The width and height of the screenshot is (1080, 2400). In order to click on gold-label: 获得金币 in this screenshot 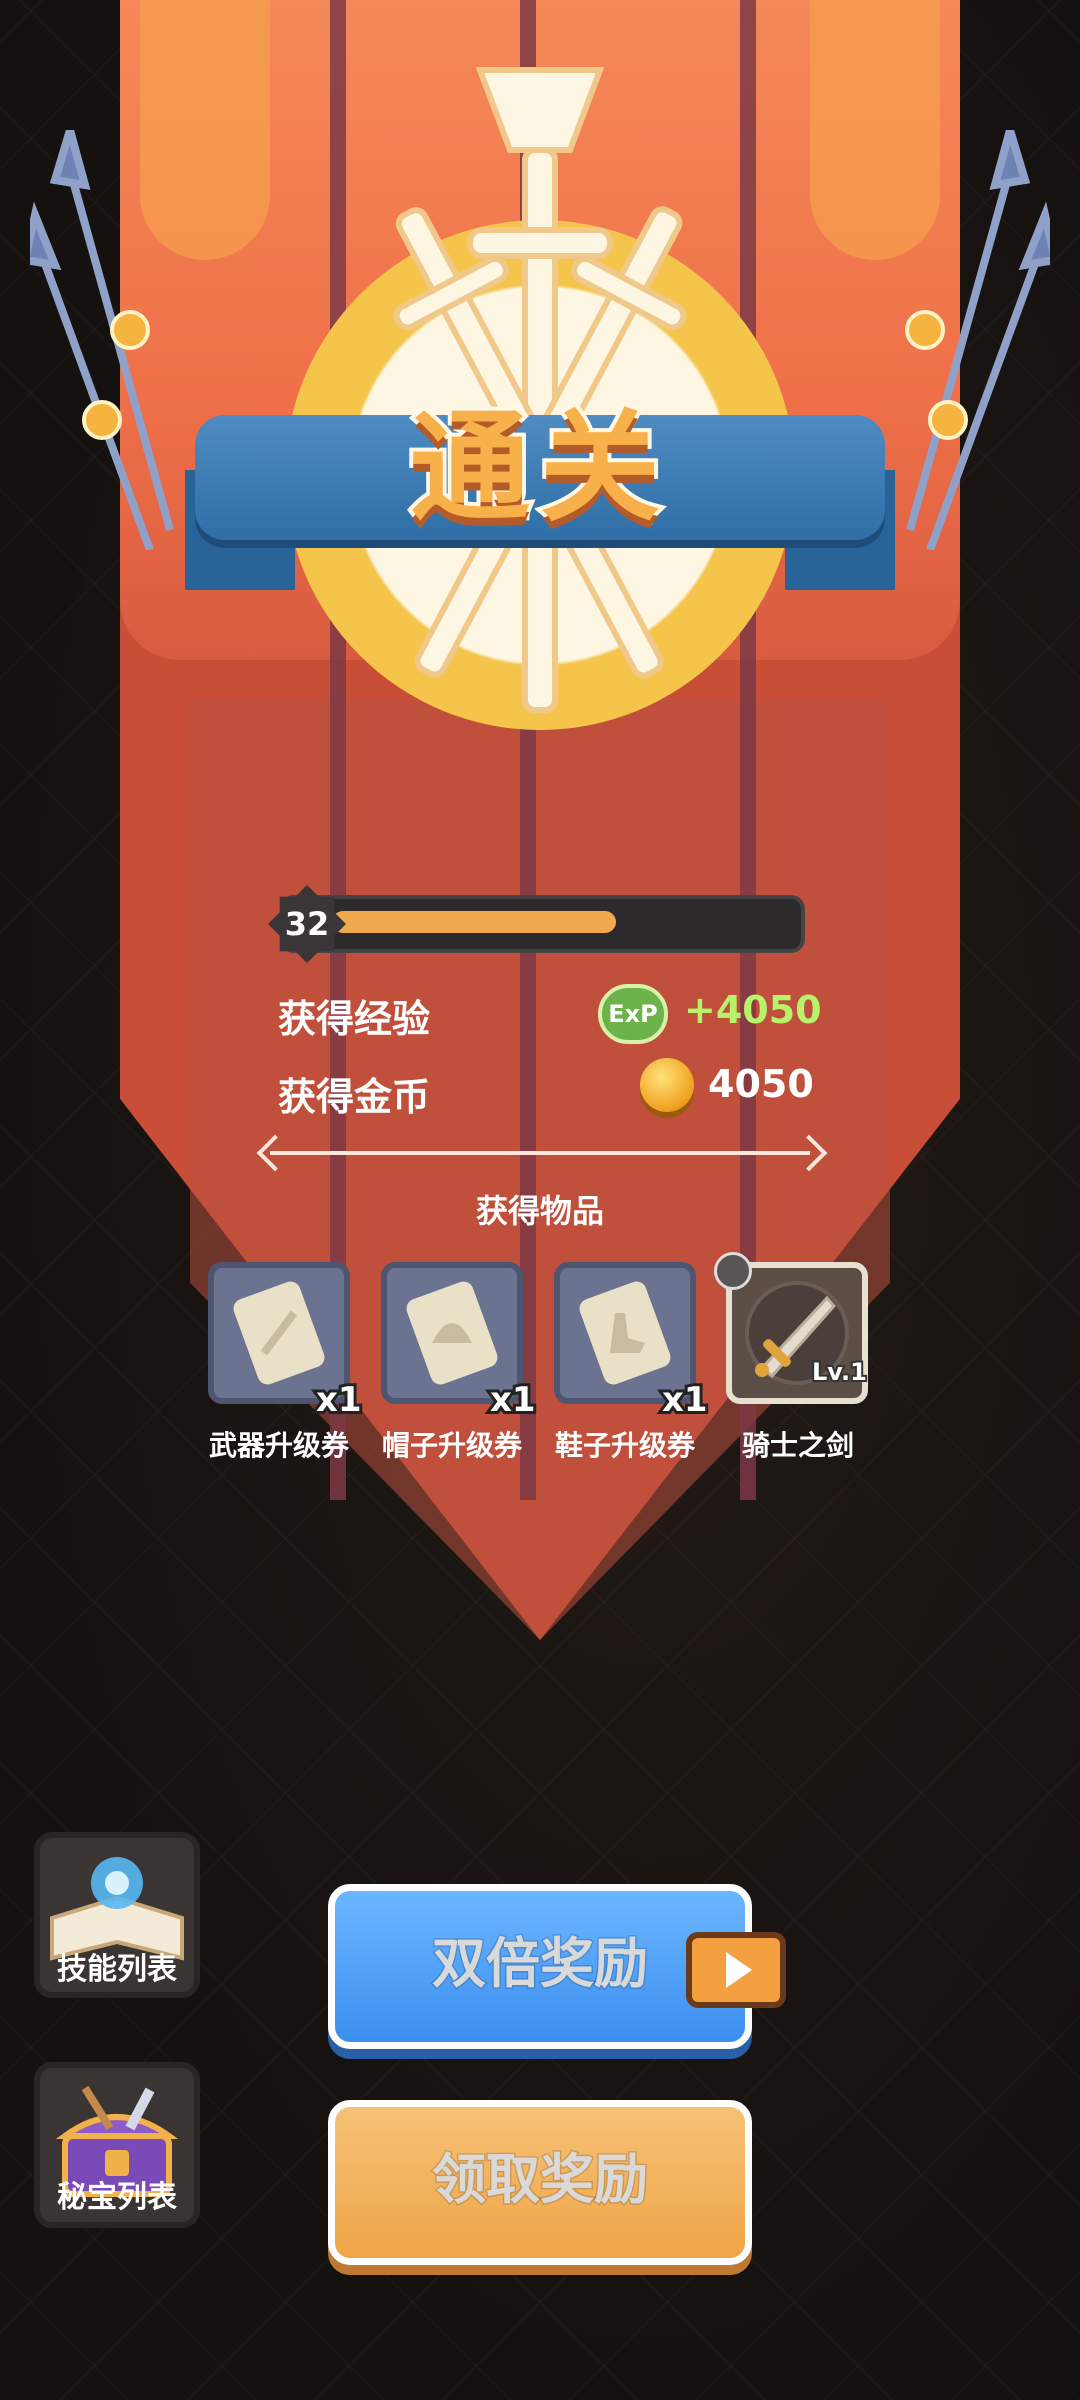, I will do `click(354, 1097)`.